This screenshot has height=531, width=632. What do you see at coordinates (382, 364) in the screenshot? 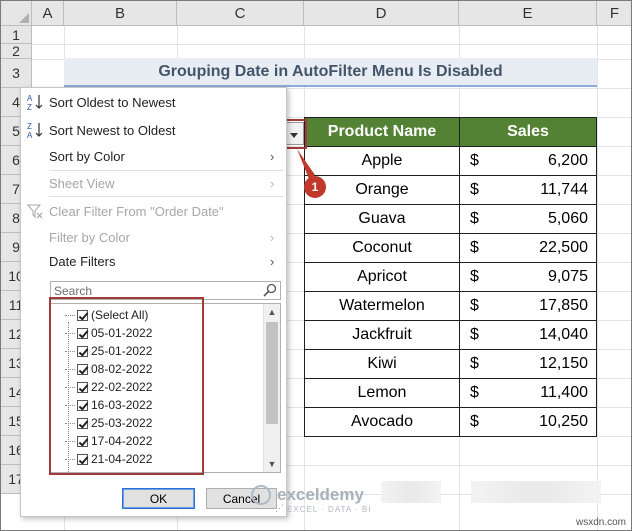
I see `product-cell: Kiwi` at bounding box center [382, 364].